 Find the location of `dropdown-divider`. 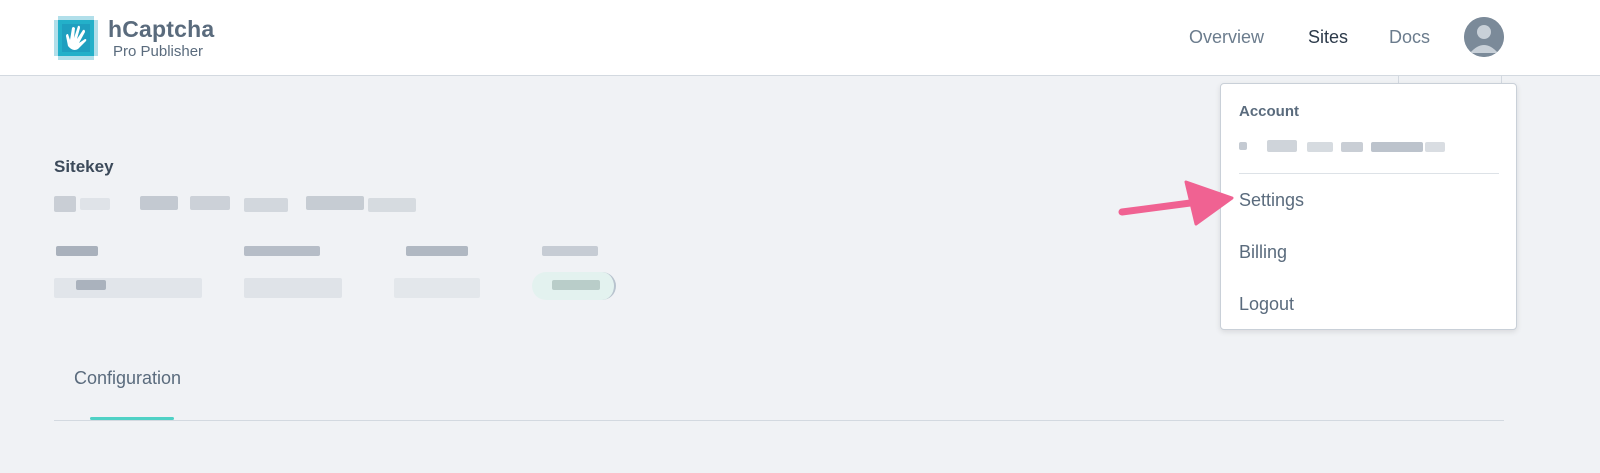

dropdown-divider is located at coordinates (1369, 173).